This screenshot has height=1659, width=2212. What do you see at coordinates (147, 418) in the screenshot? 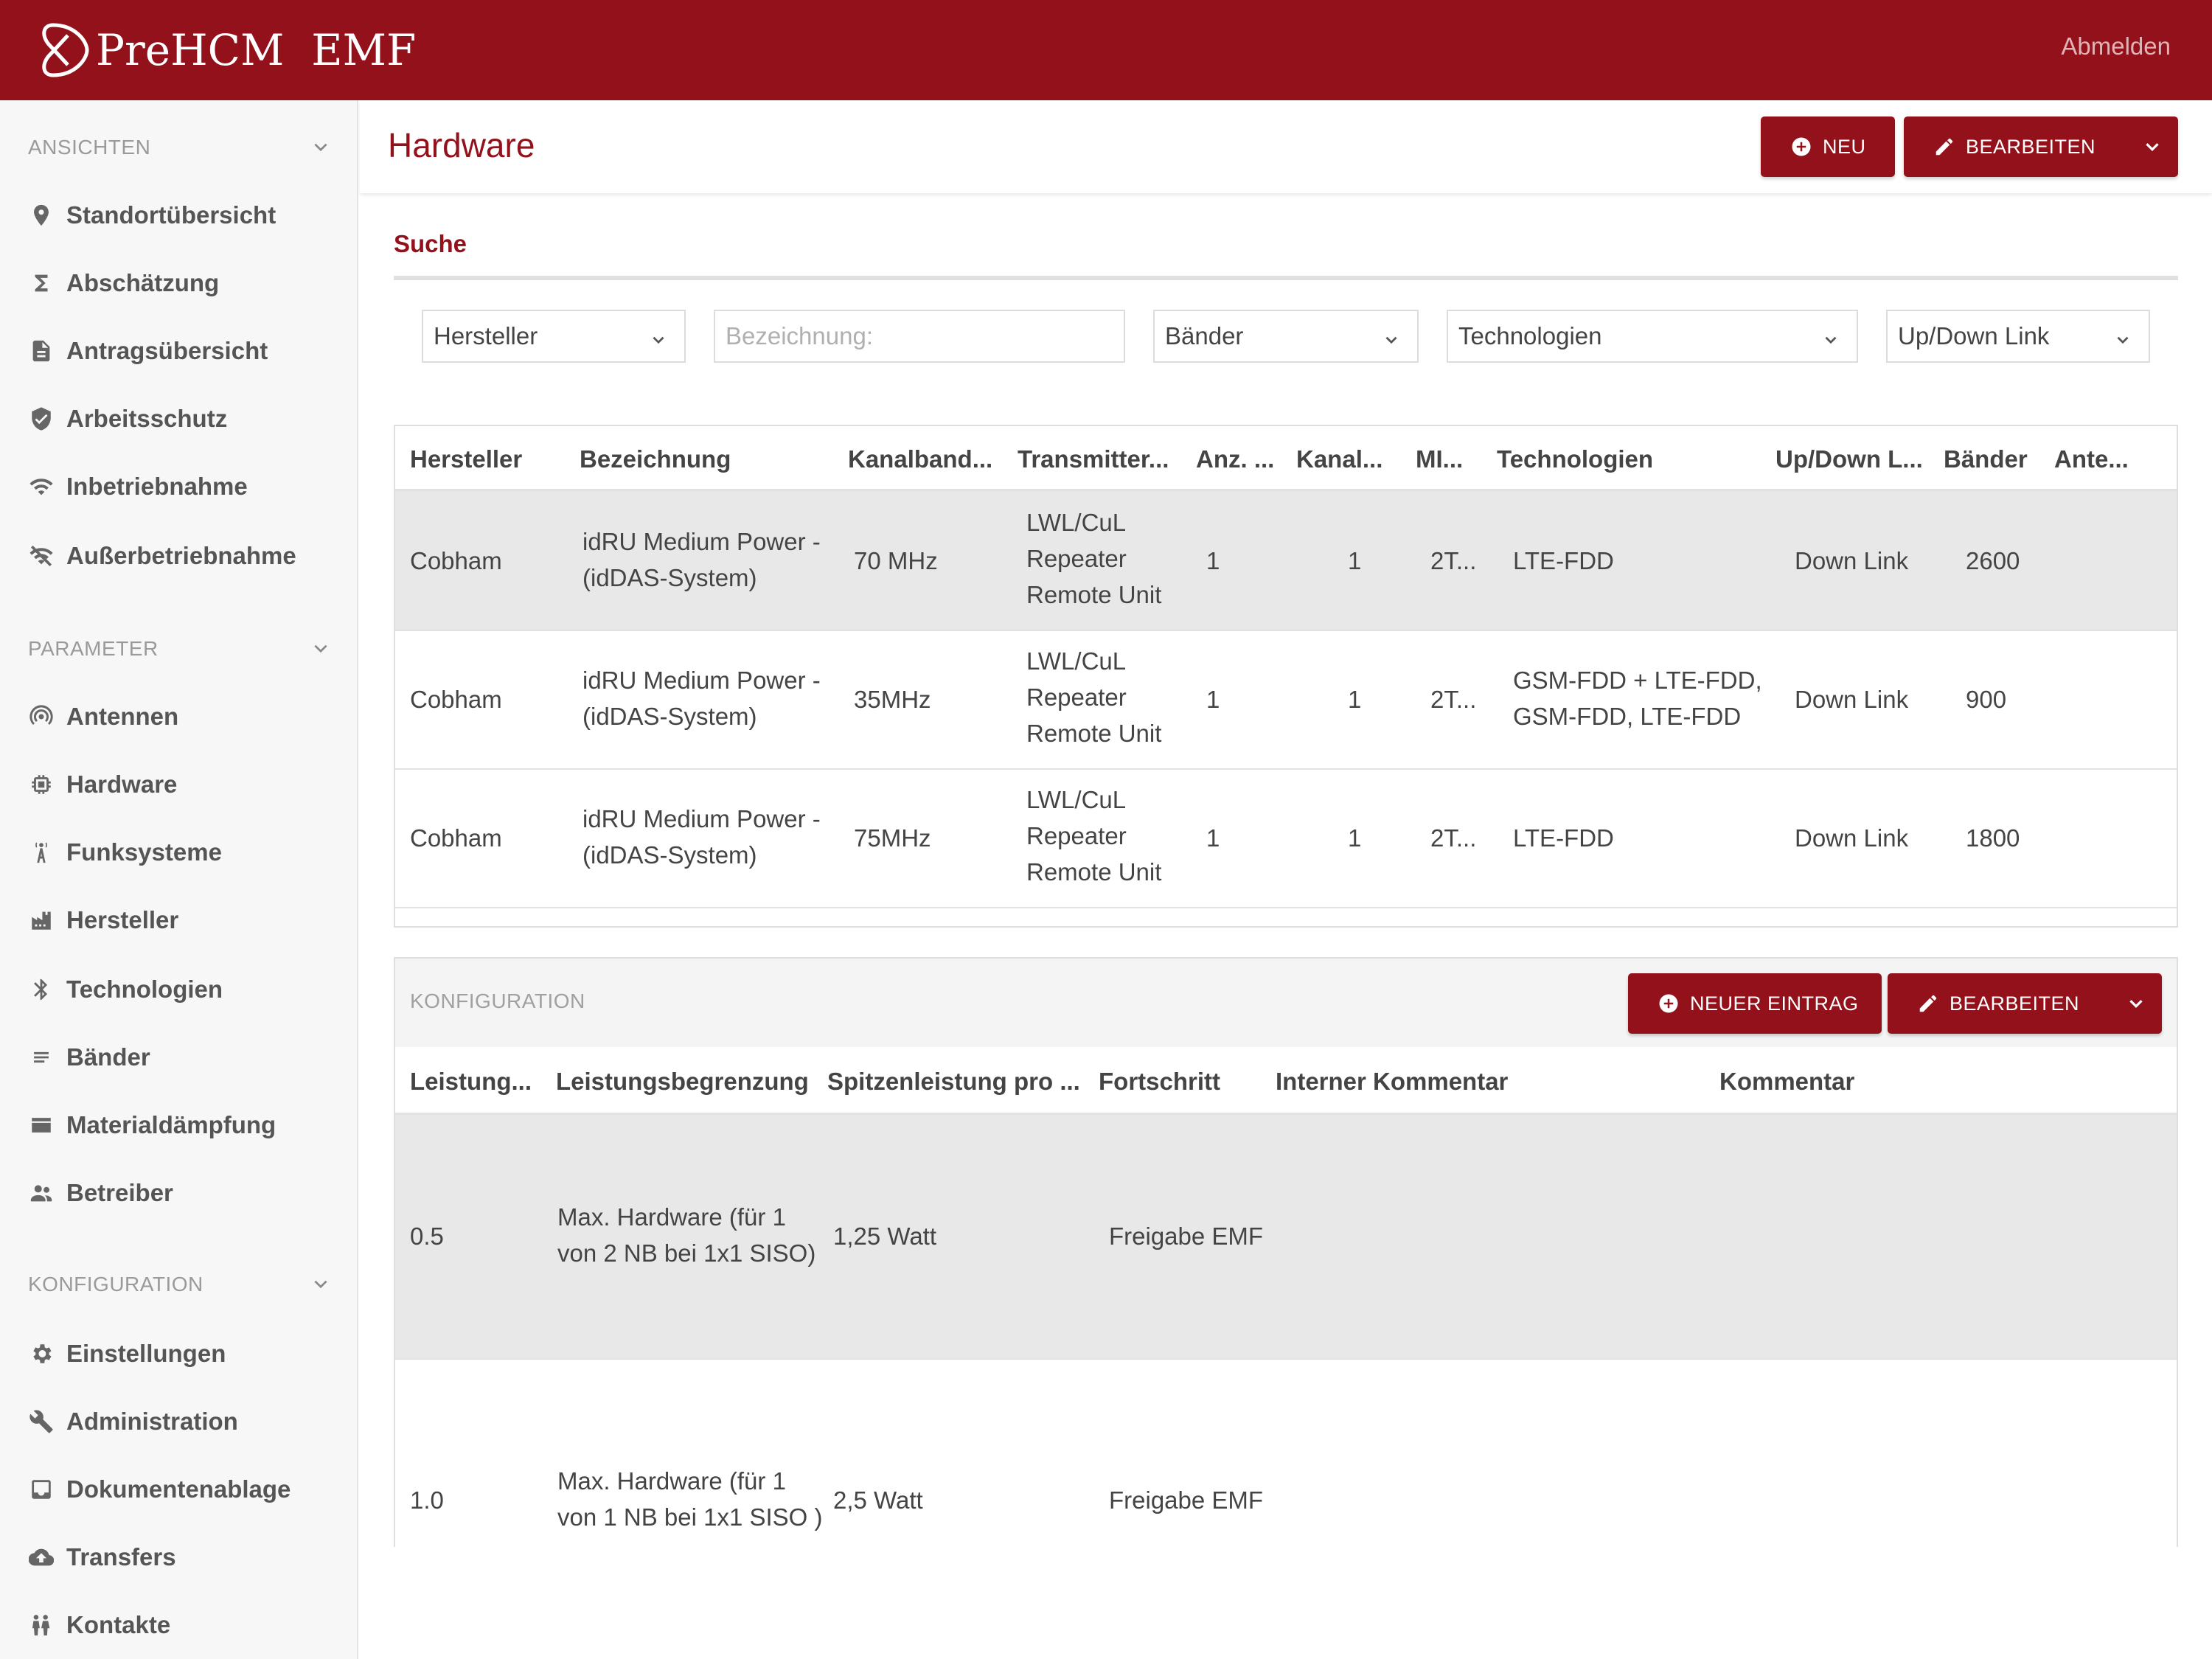
I see `sidebar-item-label: Arbeitsschutz` at bounding box center [147, 418].